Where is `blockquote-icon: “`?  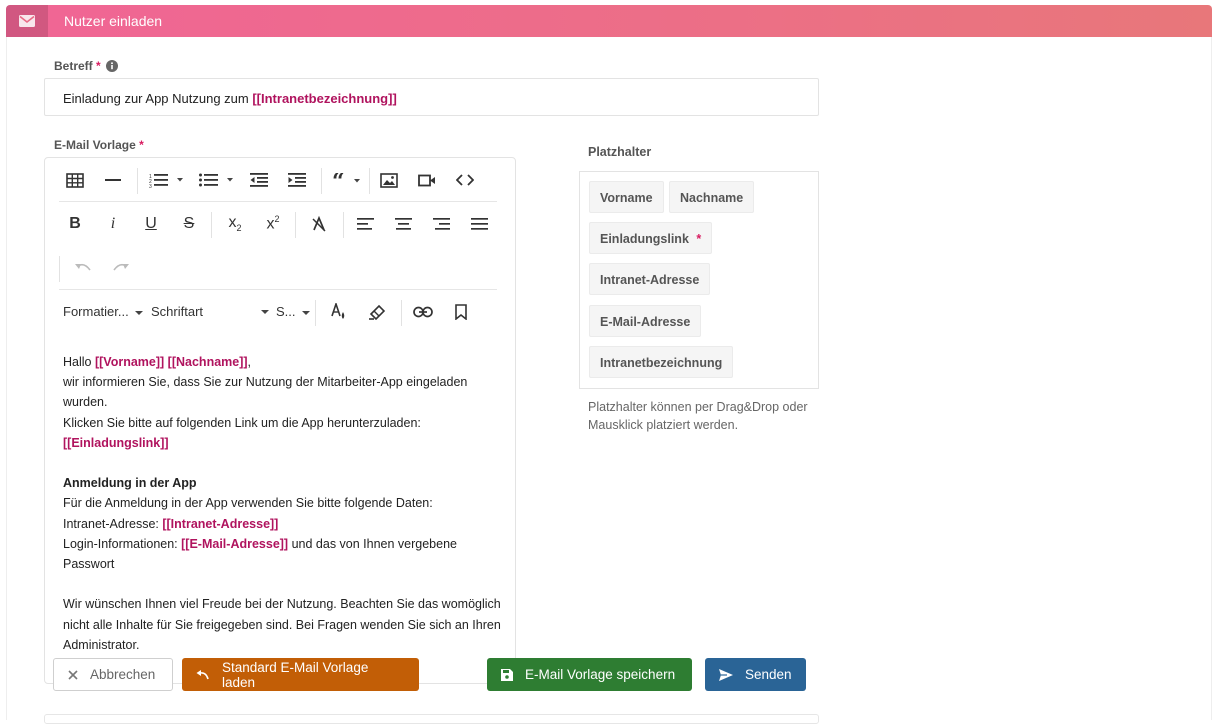
blockquote-icon: “ is located at coordinates (347, 180).